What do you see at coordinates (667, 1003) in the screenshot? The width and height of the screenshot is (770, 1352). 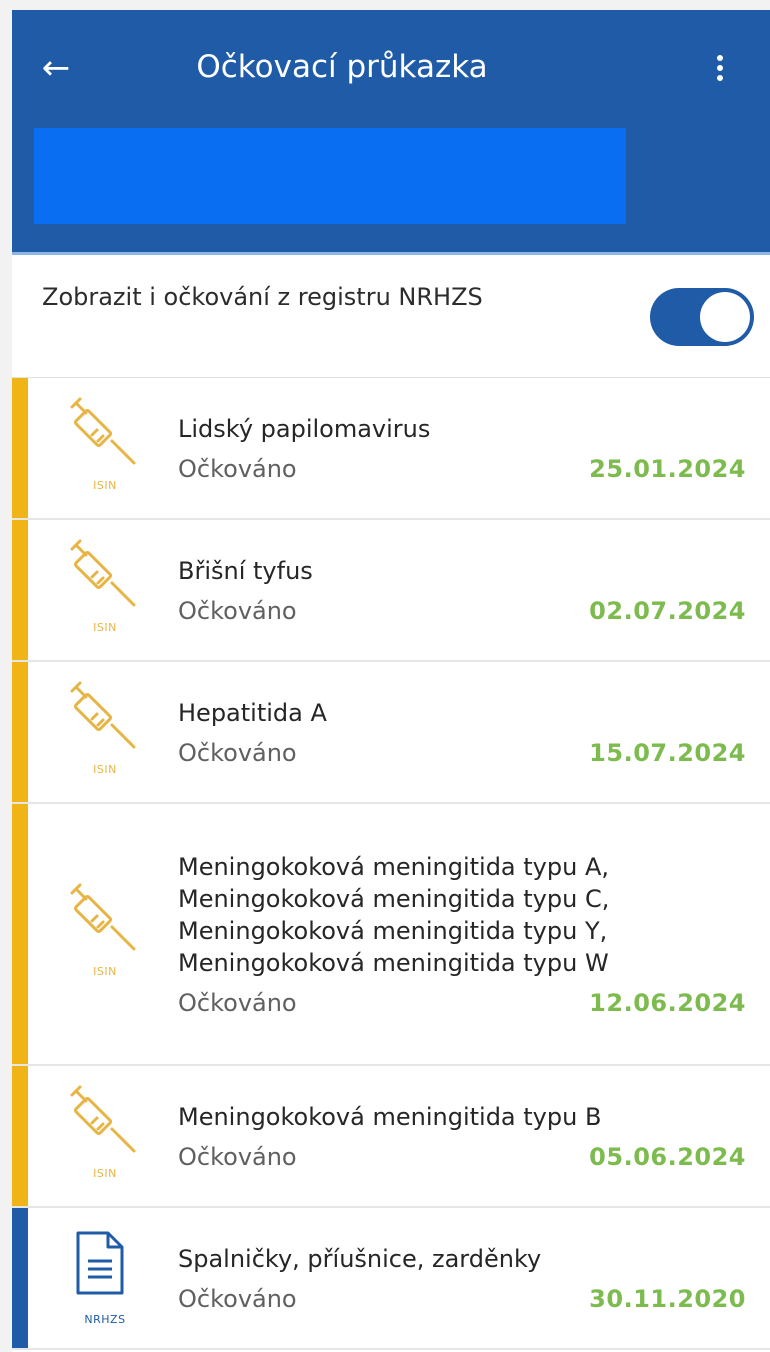 I see `vaccination-date: 12.06.2024` at bounding box center [667, 1003].